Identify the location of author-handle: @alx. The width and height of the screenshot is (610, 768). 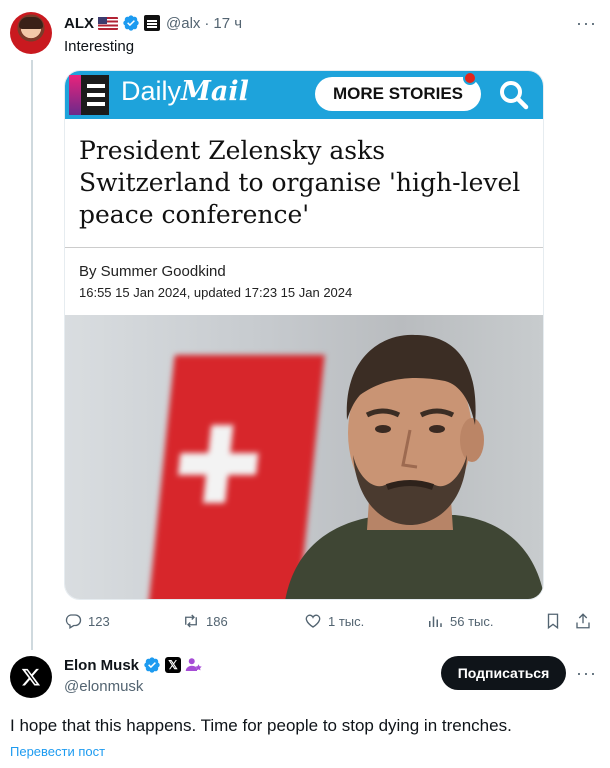
(183, 23).